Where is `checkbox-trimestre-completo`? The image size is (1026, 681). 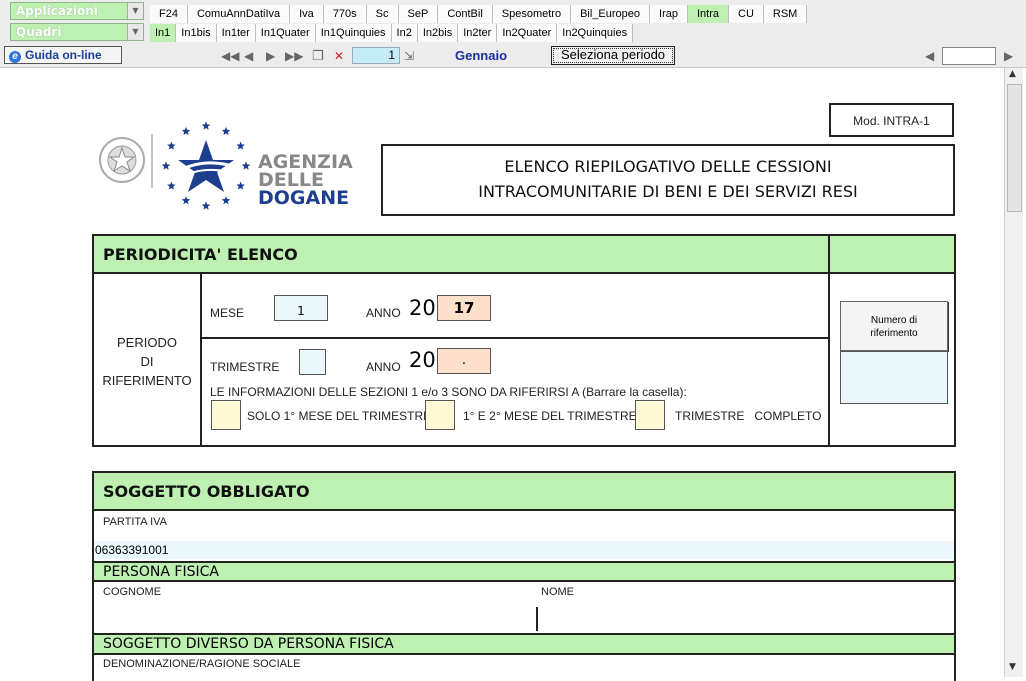
checkbox-trimestre-completo is located at coordinates (650, 415).